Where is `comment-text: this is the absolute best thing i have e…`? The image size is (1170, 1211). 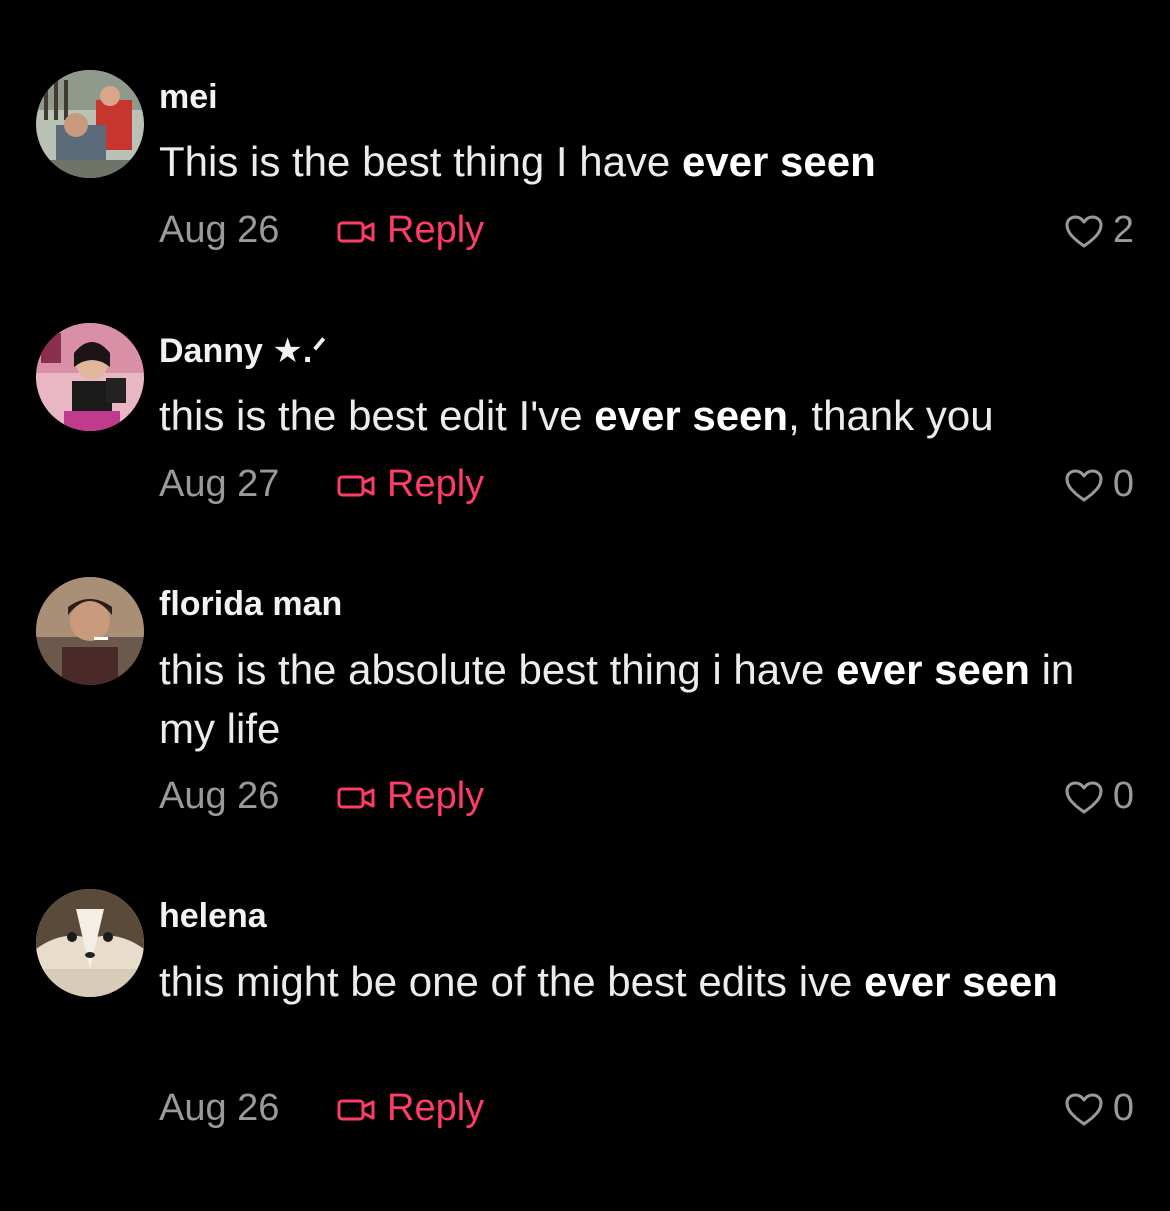
comment-text: this is the absolute best thing i have e… is located at coordinates (617, 699).